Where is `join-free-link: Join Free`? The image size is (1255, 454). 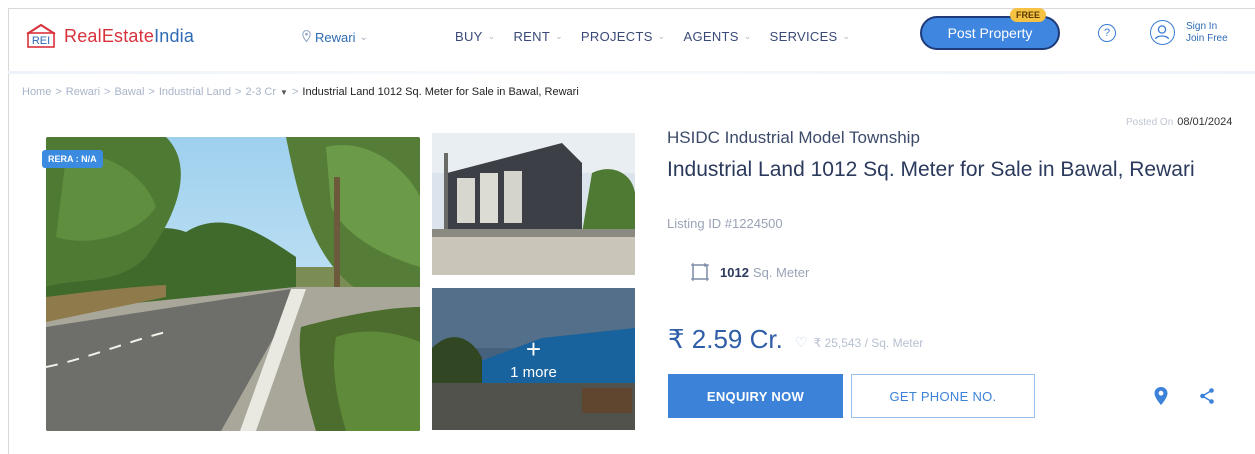
join-free-link: Join Free is located at coordinates (1207, 39).